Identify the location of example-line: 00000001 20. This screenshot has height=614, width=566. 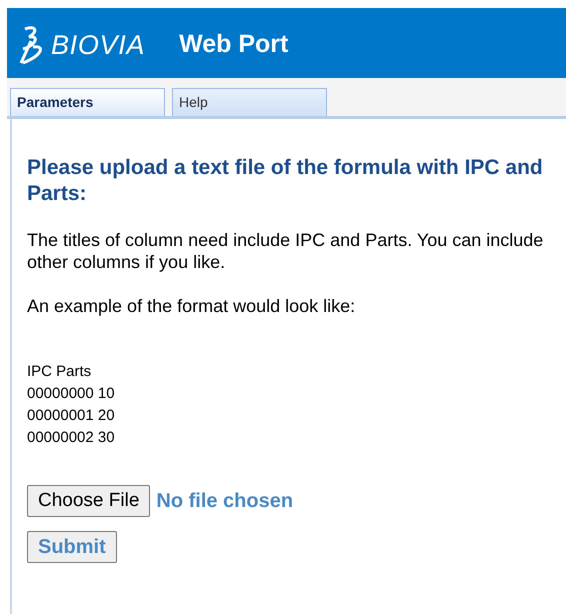
(71, 416).